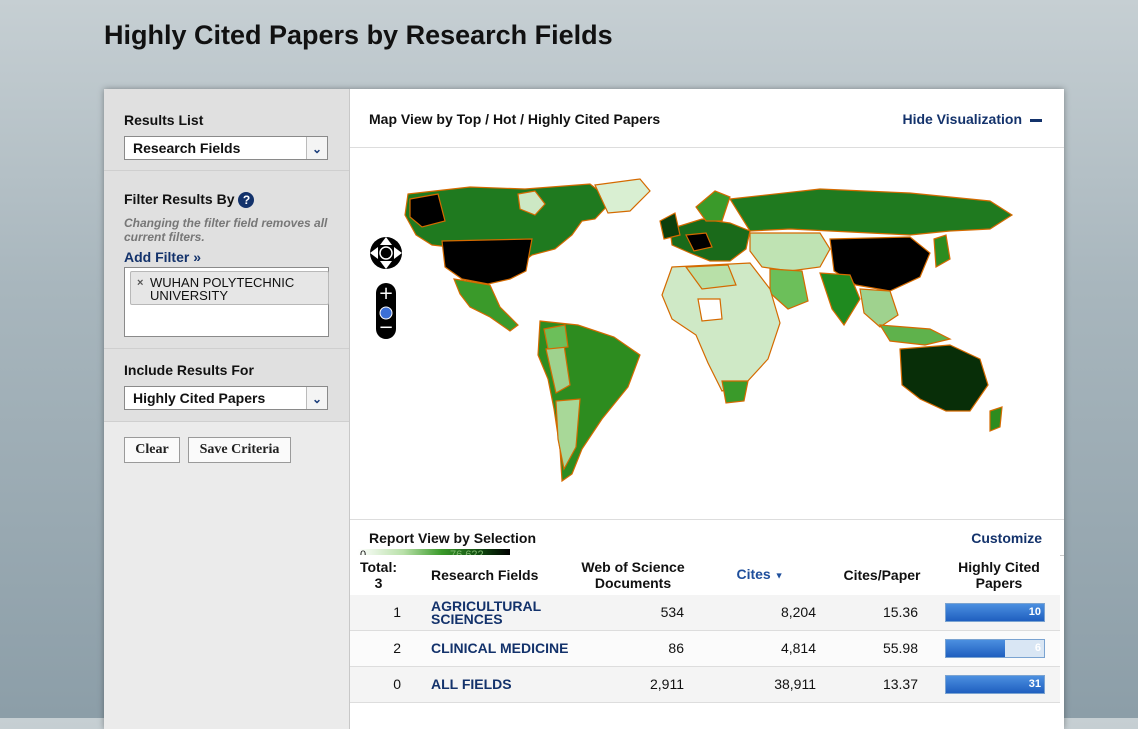  Describe the element at coordinates (975, 648) in the screenshot. I see `highly-cited-bar-fill` at that location.